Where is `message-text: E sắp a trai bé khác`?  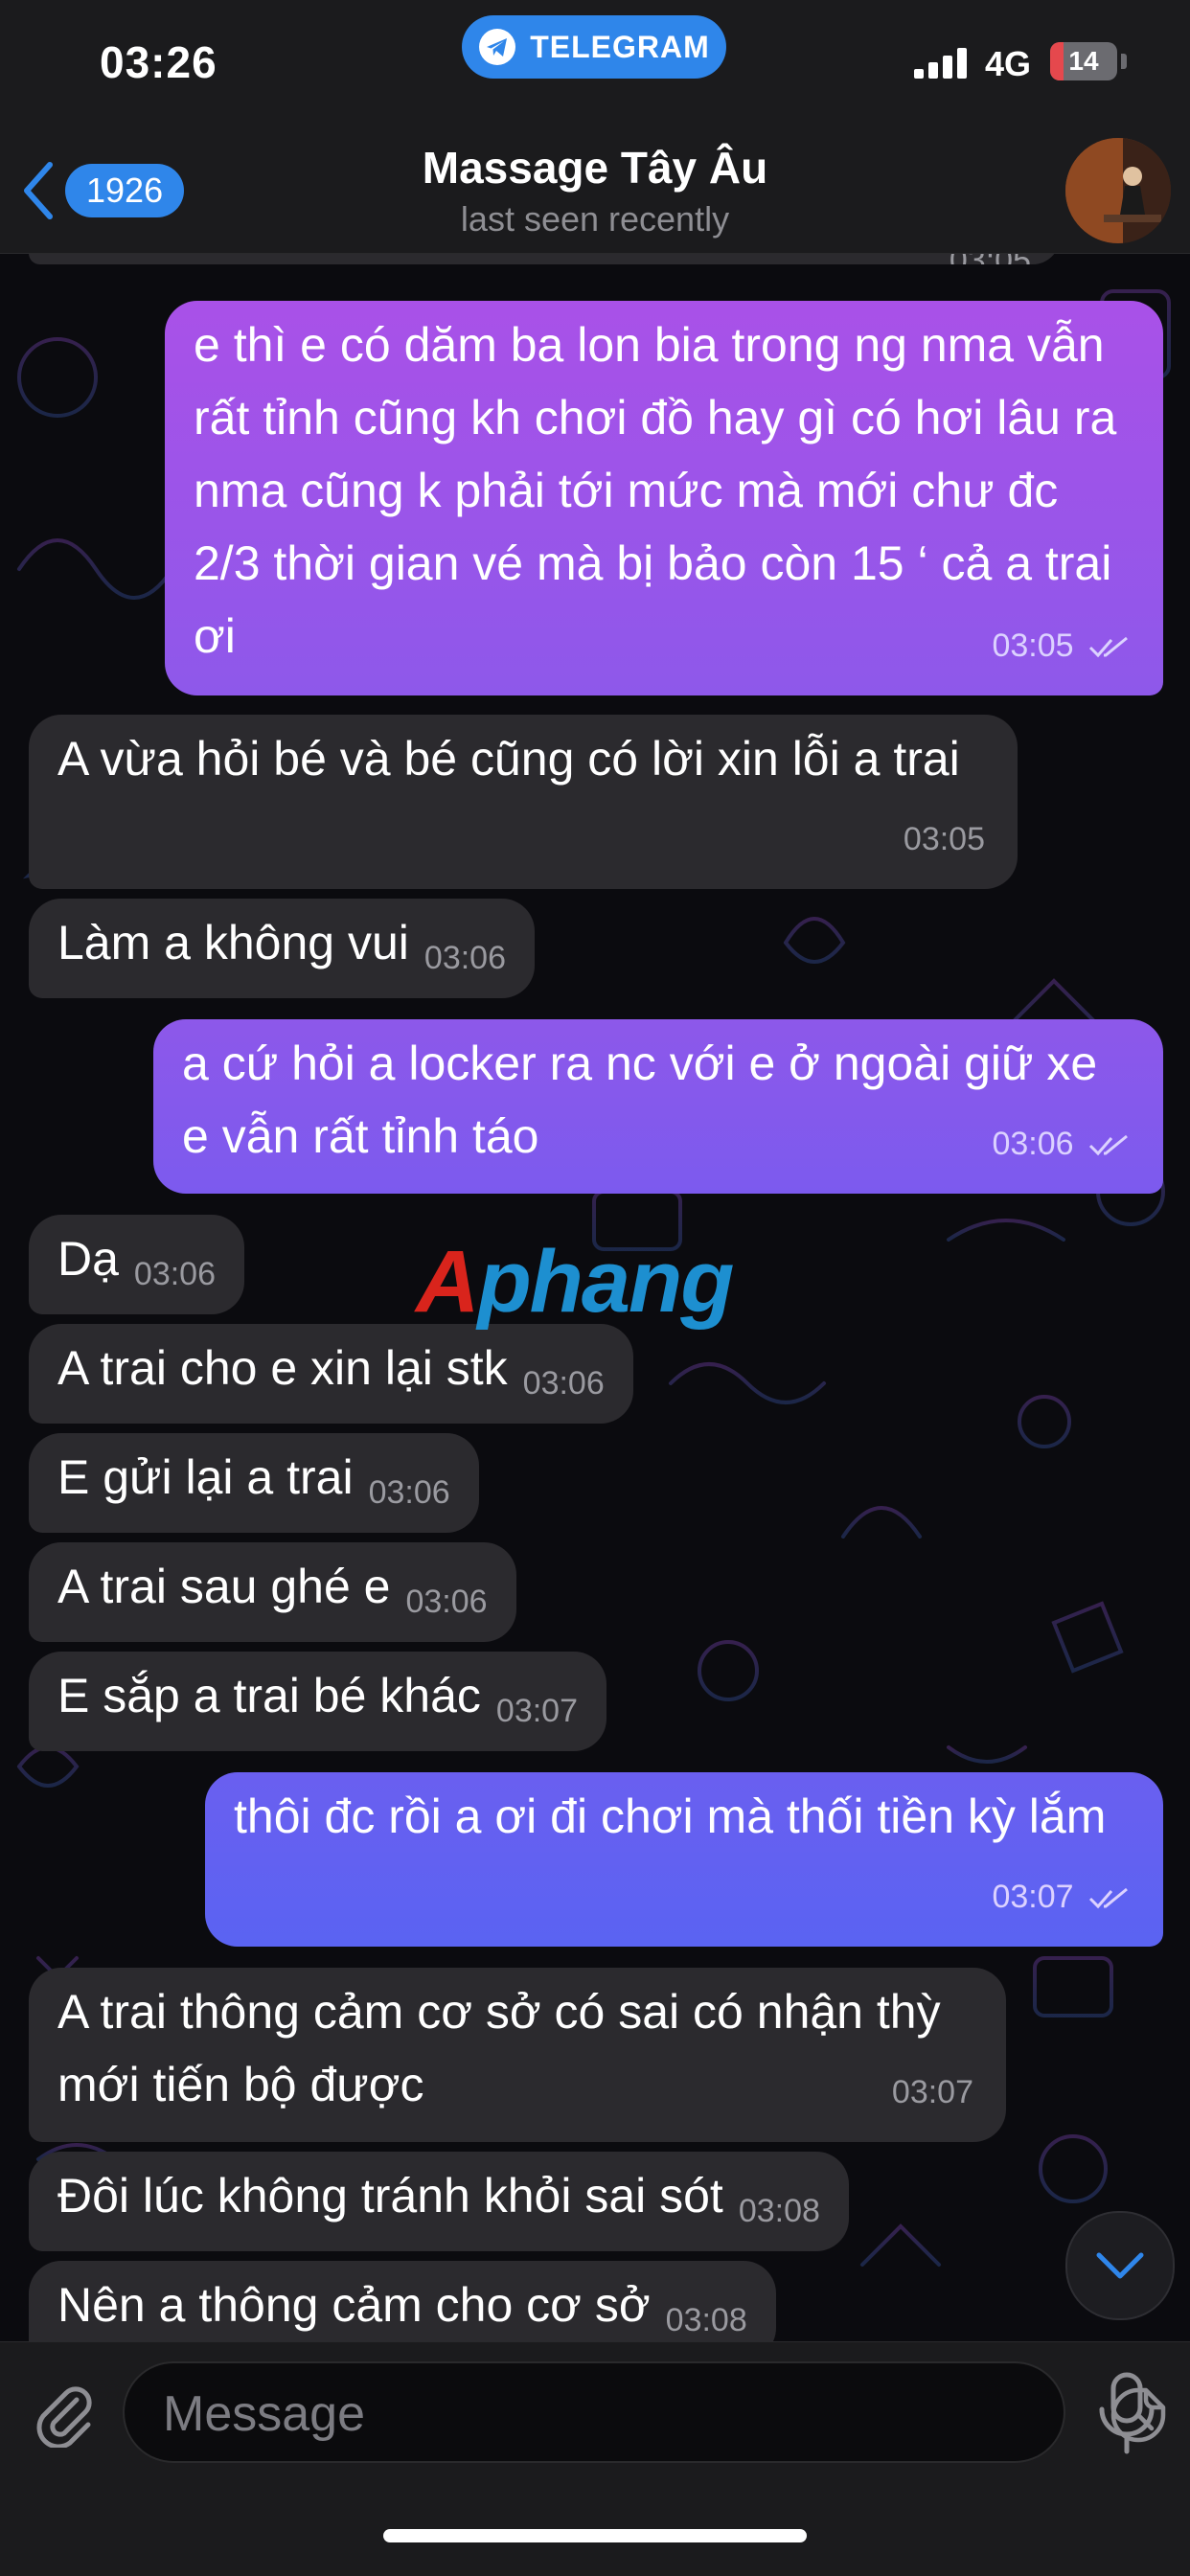
message-text: E sắp a trai bé khác is located at coordinates (269, 1695).